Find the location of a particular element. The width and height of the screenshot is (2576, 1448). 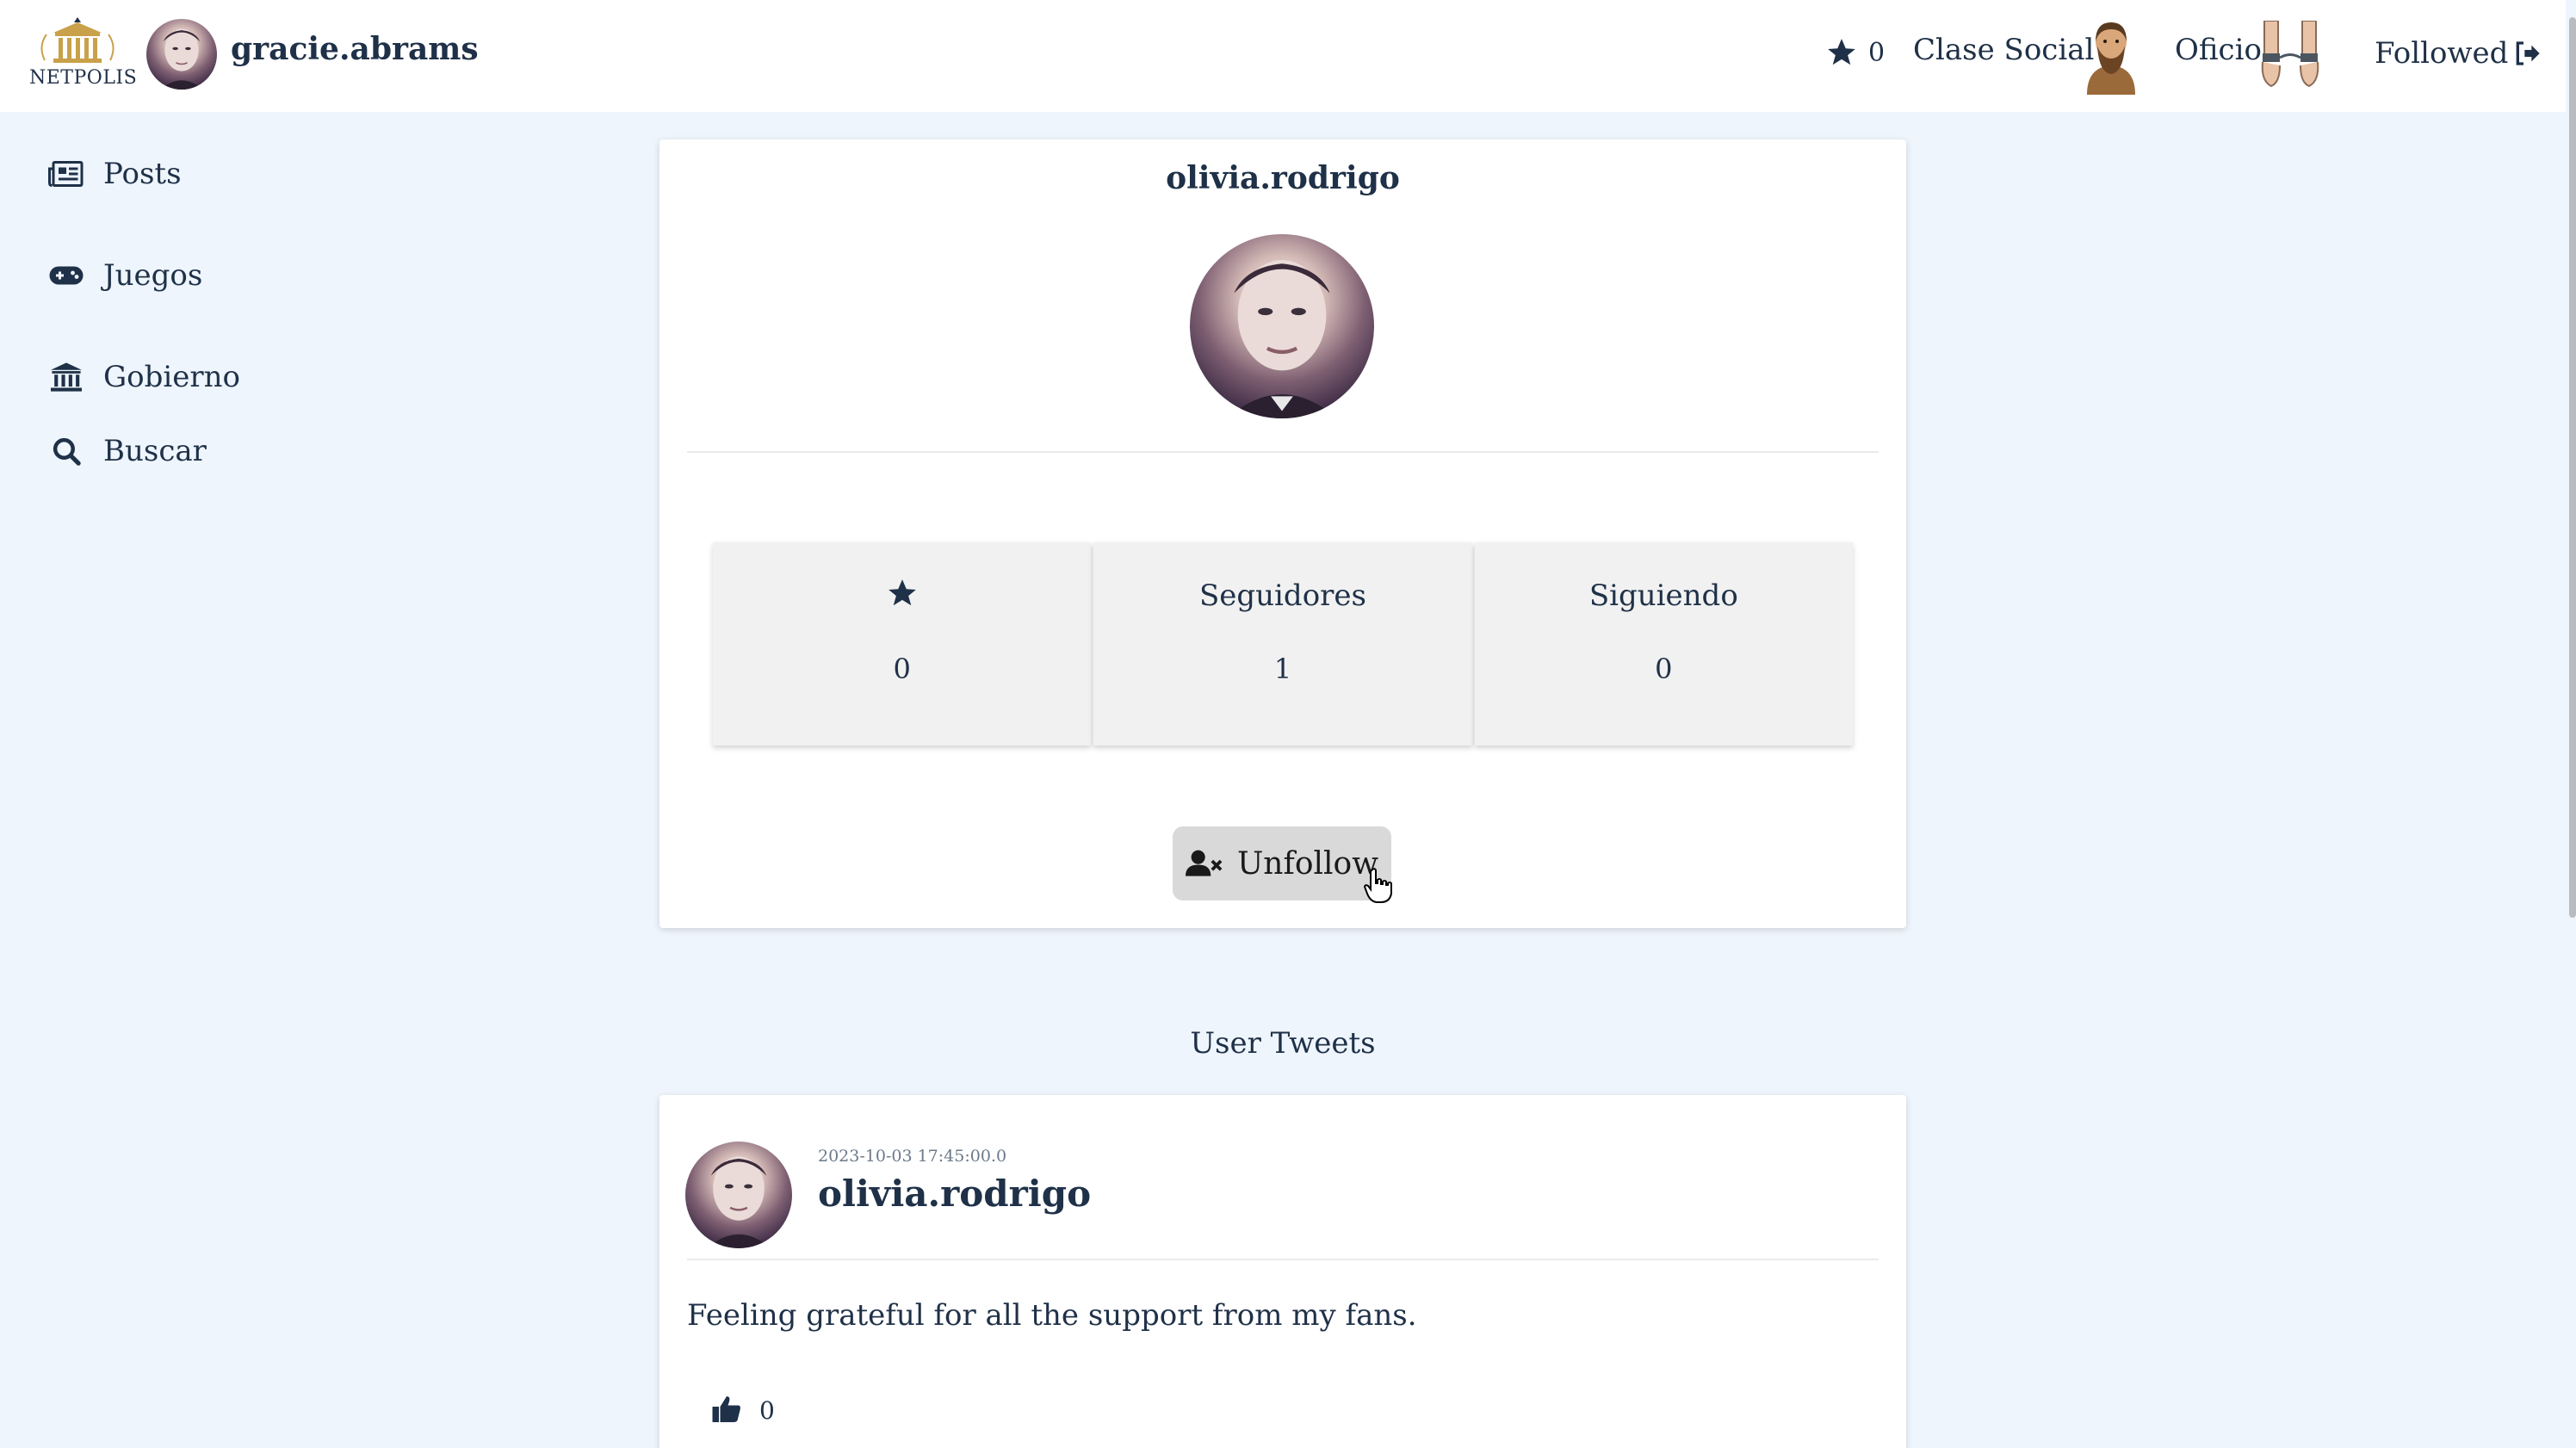

sidebar-item-label: Buscar is located at coordinates (155, 451).